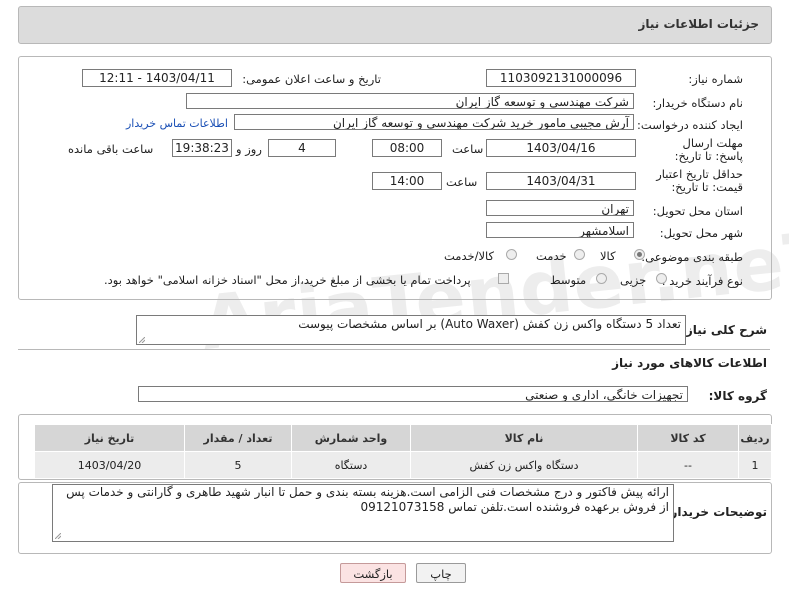 The image size is (789, 598). I want to click on reply-time-field: 08:00, so click(407, 148).